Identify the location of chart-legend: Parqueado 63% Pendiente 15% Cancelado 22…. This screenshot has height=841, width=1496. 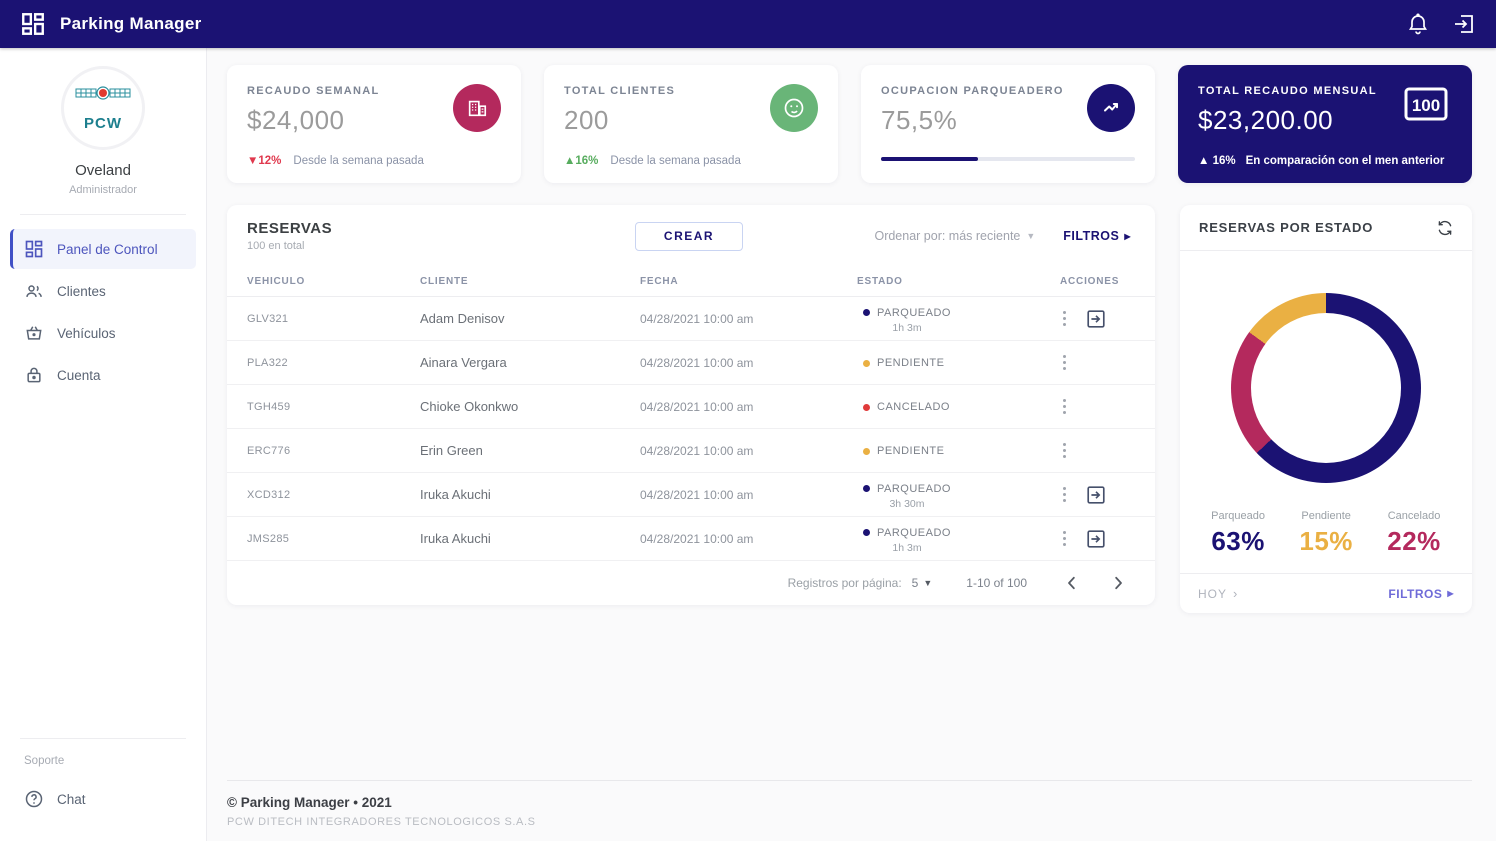
(1326, 533).